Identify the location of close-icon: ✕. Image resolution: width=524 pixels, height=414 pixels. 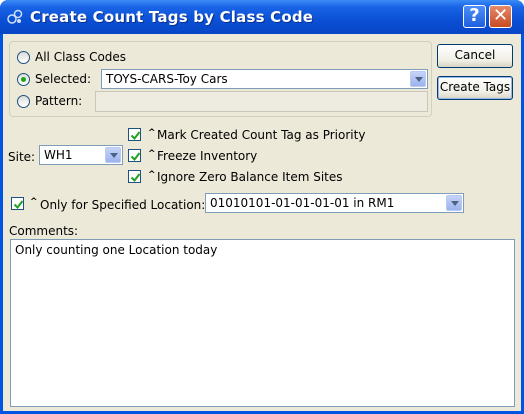
(500, 15).